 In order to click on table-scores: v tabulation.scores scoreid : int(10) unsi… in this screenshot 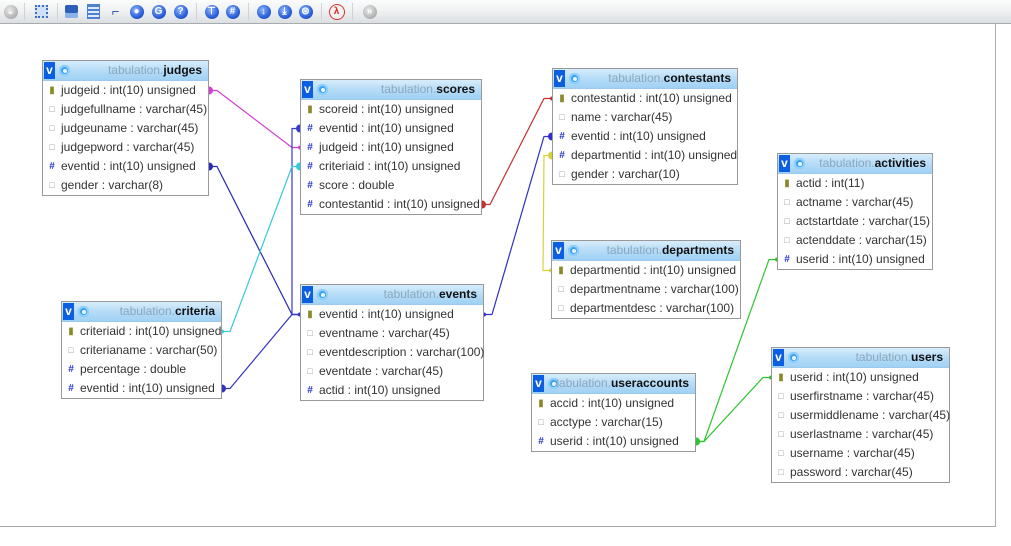, I will do `click(391, 147)`.